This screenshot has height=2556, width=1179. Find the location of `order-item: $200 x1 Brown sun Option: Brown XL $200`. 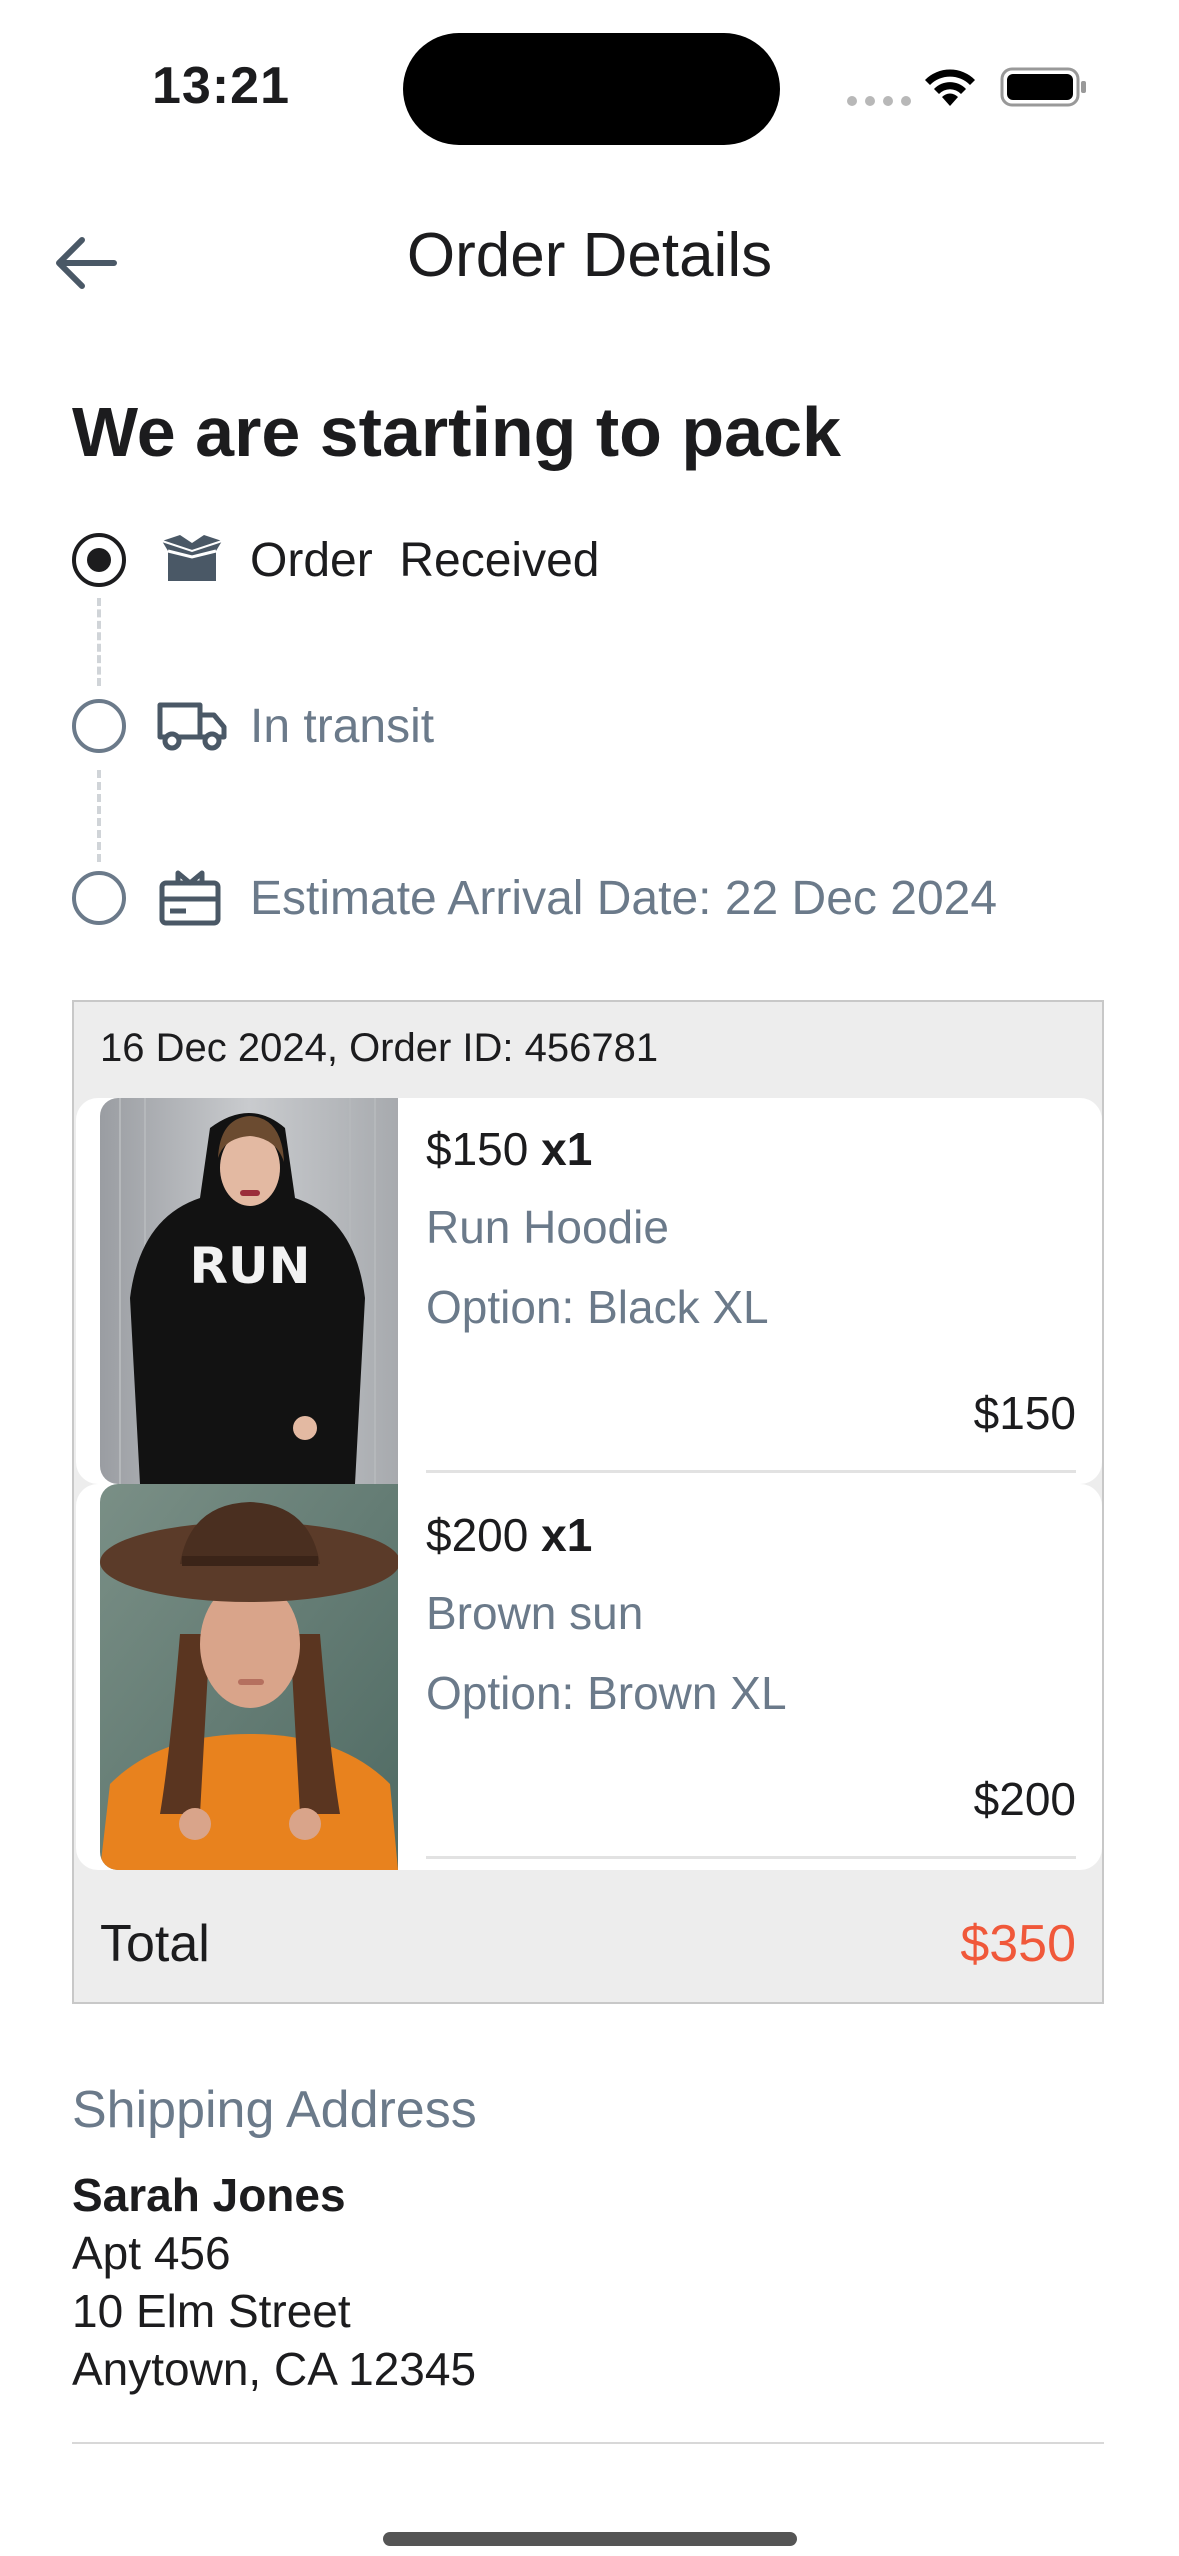

order-item: $200 x1 Brown sun Option: Brown XL $200 is located at coordinates (589, 1677).